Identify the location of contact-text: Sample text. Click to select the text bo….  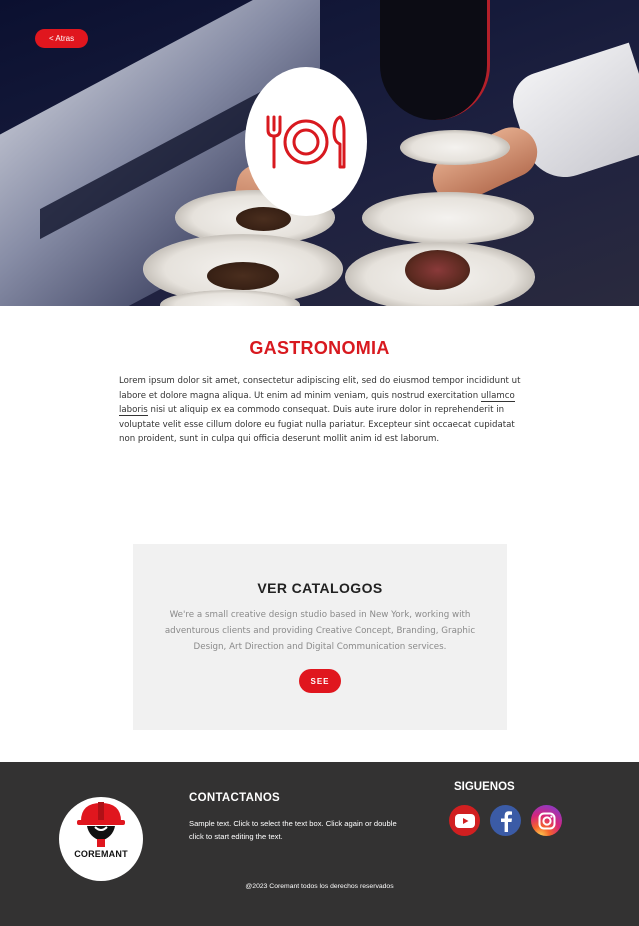
(293, 830).